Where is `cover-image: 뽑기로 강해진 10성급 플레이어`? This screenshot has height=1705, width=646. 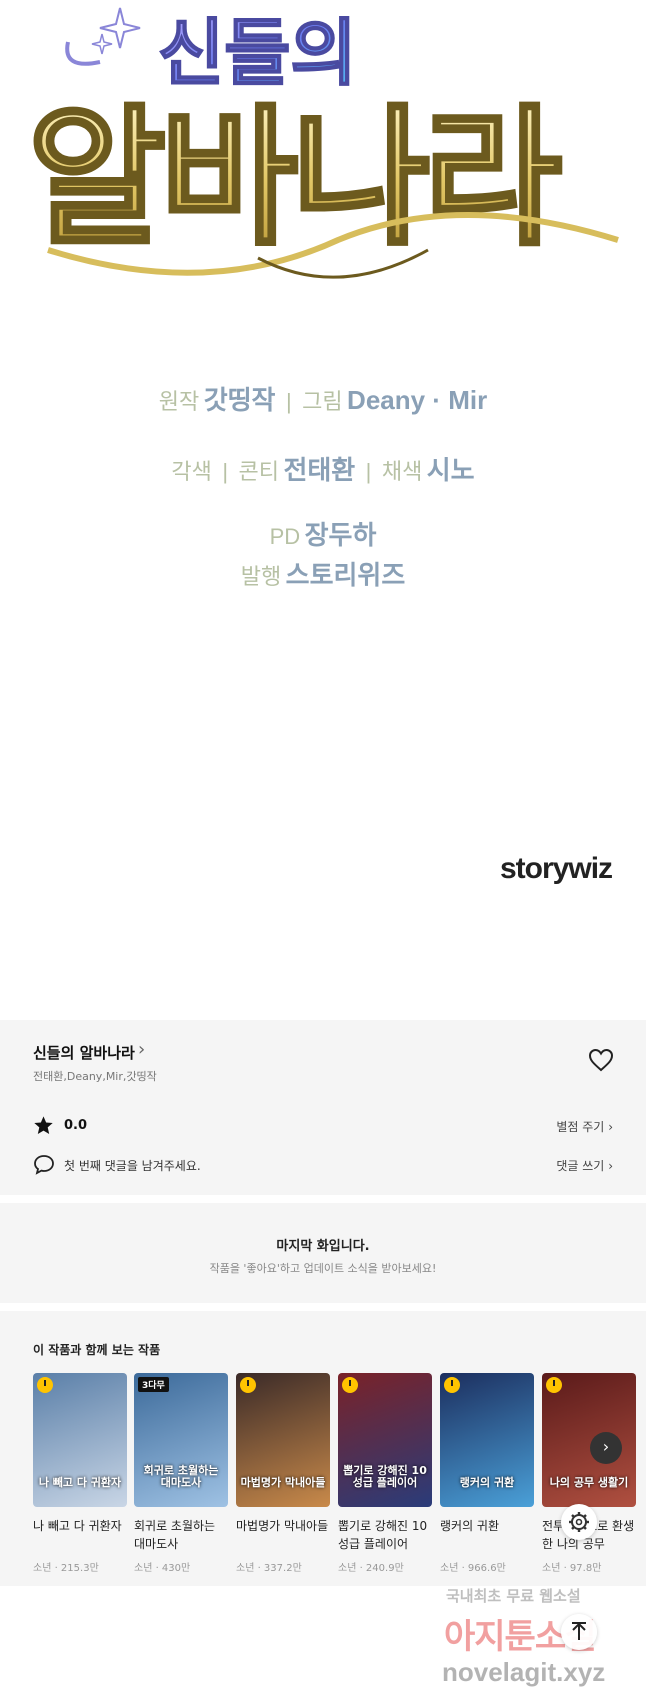 cover-image: 뽑기로 강해진 10성급 플레이어 is located at coordinates (385, 1440).